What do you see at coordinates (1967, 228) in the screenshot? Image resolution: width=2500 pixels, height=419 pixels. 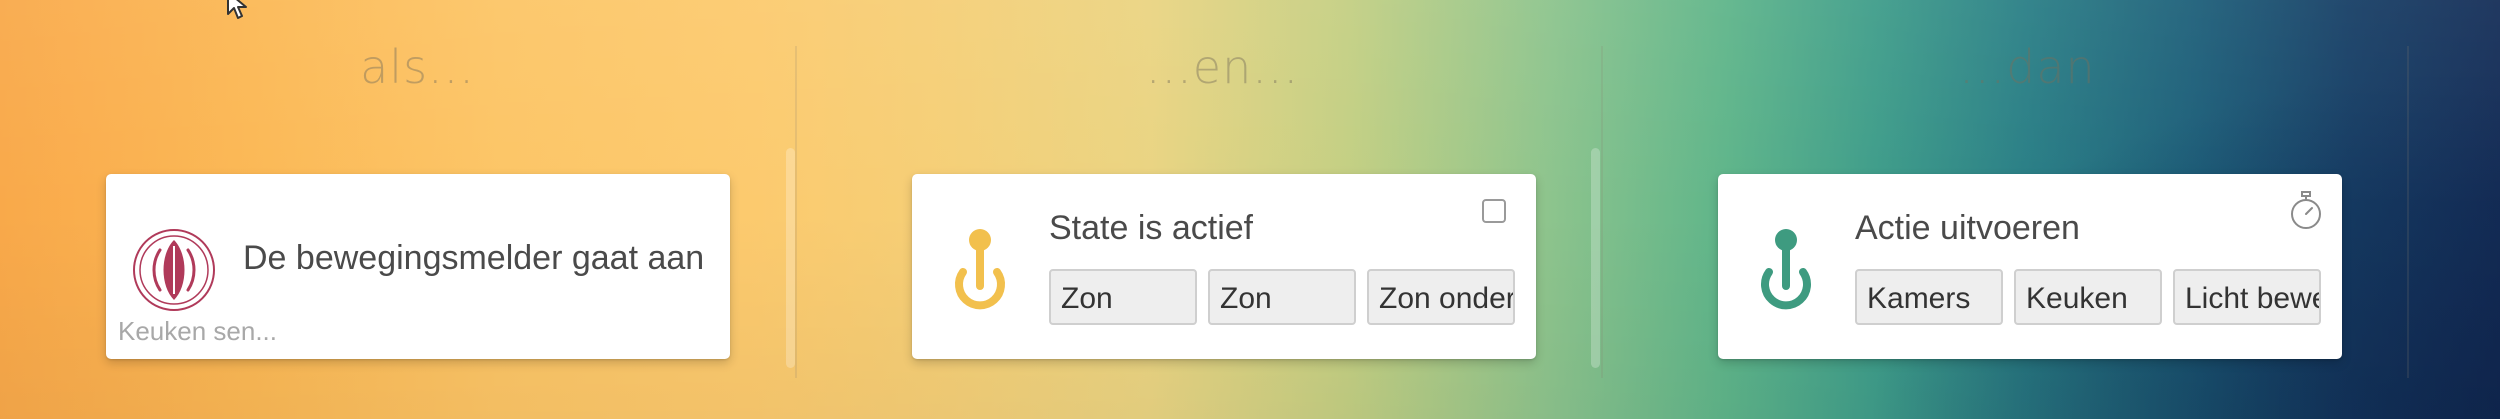 I see `action-card-title: Actie uitvoeren` at bounding box center [1967, 228].